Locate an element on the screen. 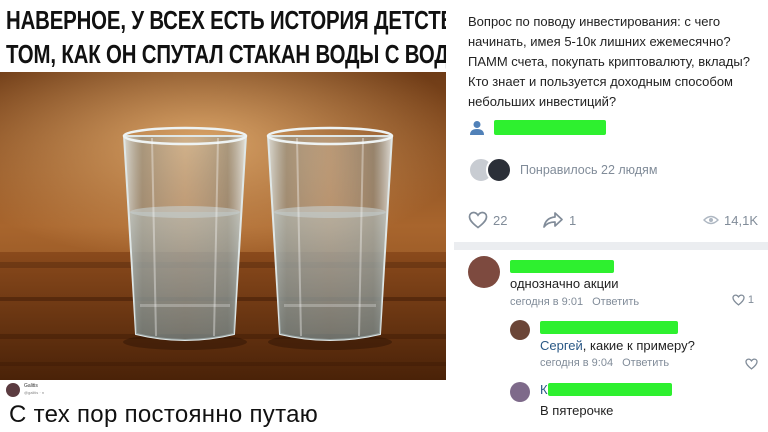 This screenshot has width=768, height=432. post-author: M is located at coordinates (593, 129).